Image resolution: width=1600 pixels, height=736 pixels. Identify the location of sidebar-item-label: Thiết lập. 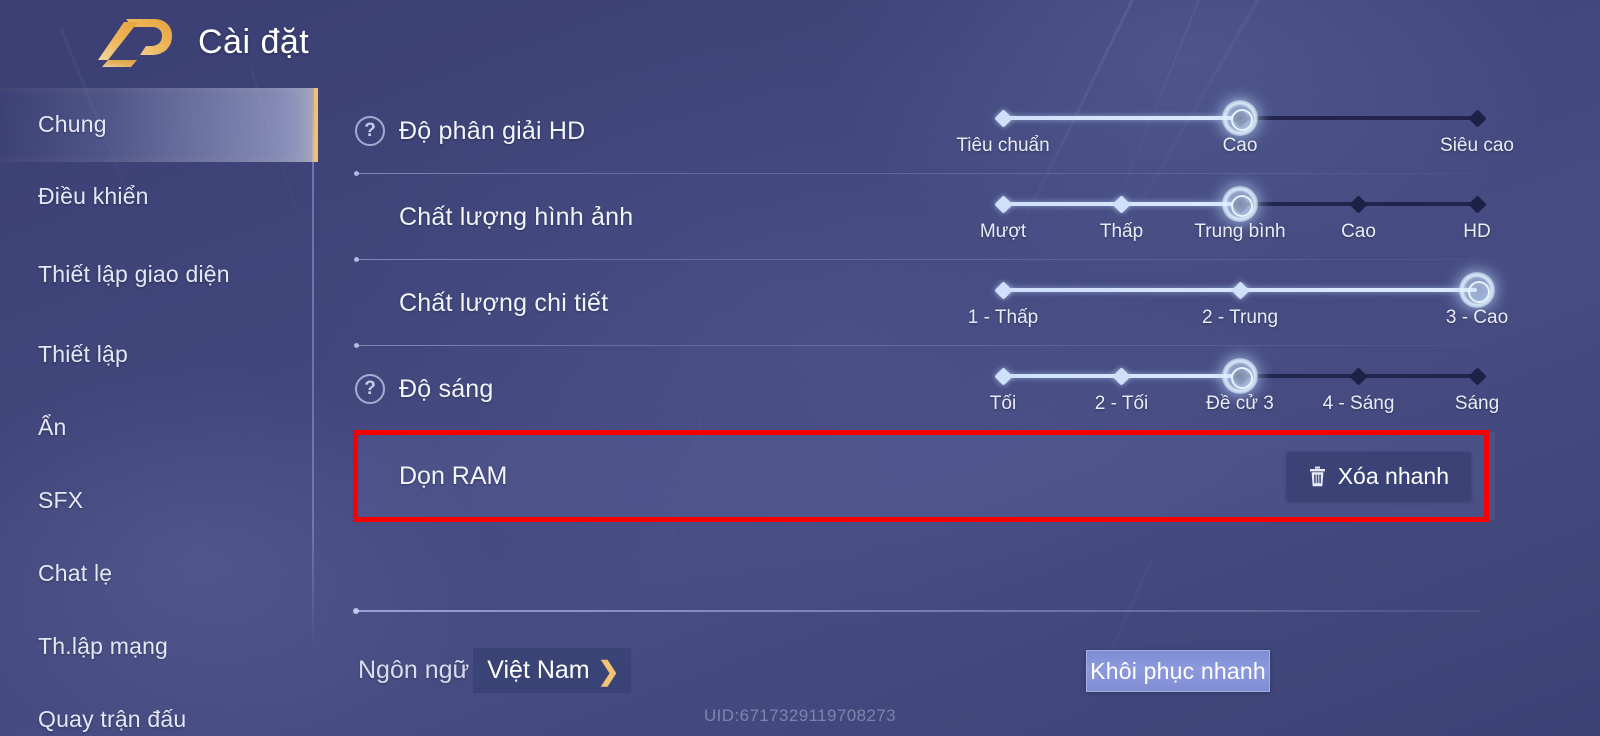
(83, 353).